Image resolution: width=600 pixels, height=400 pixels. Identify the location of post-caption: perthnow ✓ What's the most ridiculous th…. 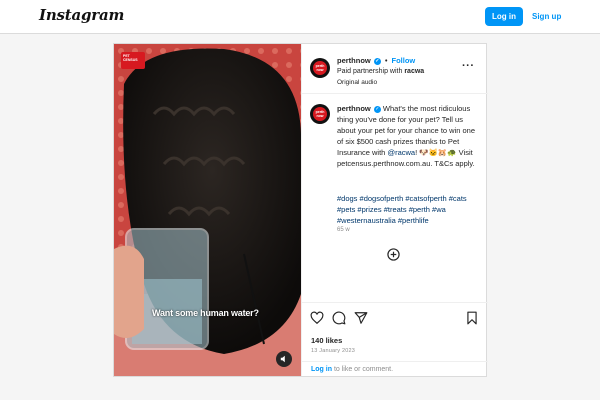
(406, 136).